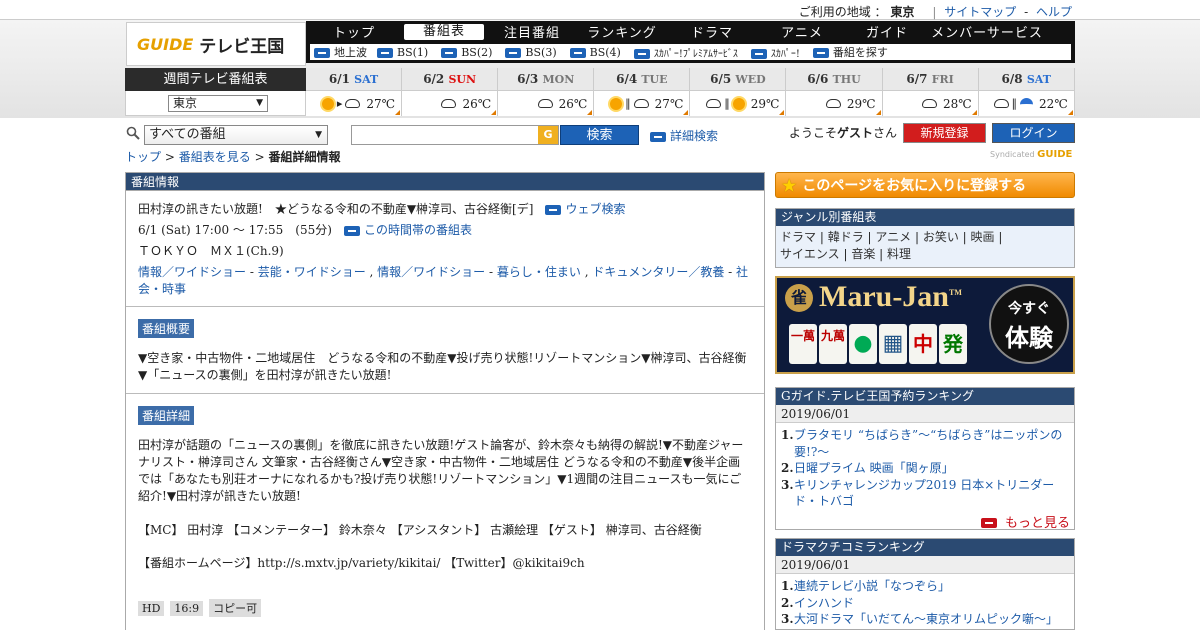 This screenshot has height=630, width=1200. Describe the element at coordinates (802, 31) in the screenshot. I see `nav-anime: アニメ` at that location.